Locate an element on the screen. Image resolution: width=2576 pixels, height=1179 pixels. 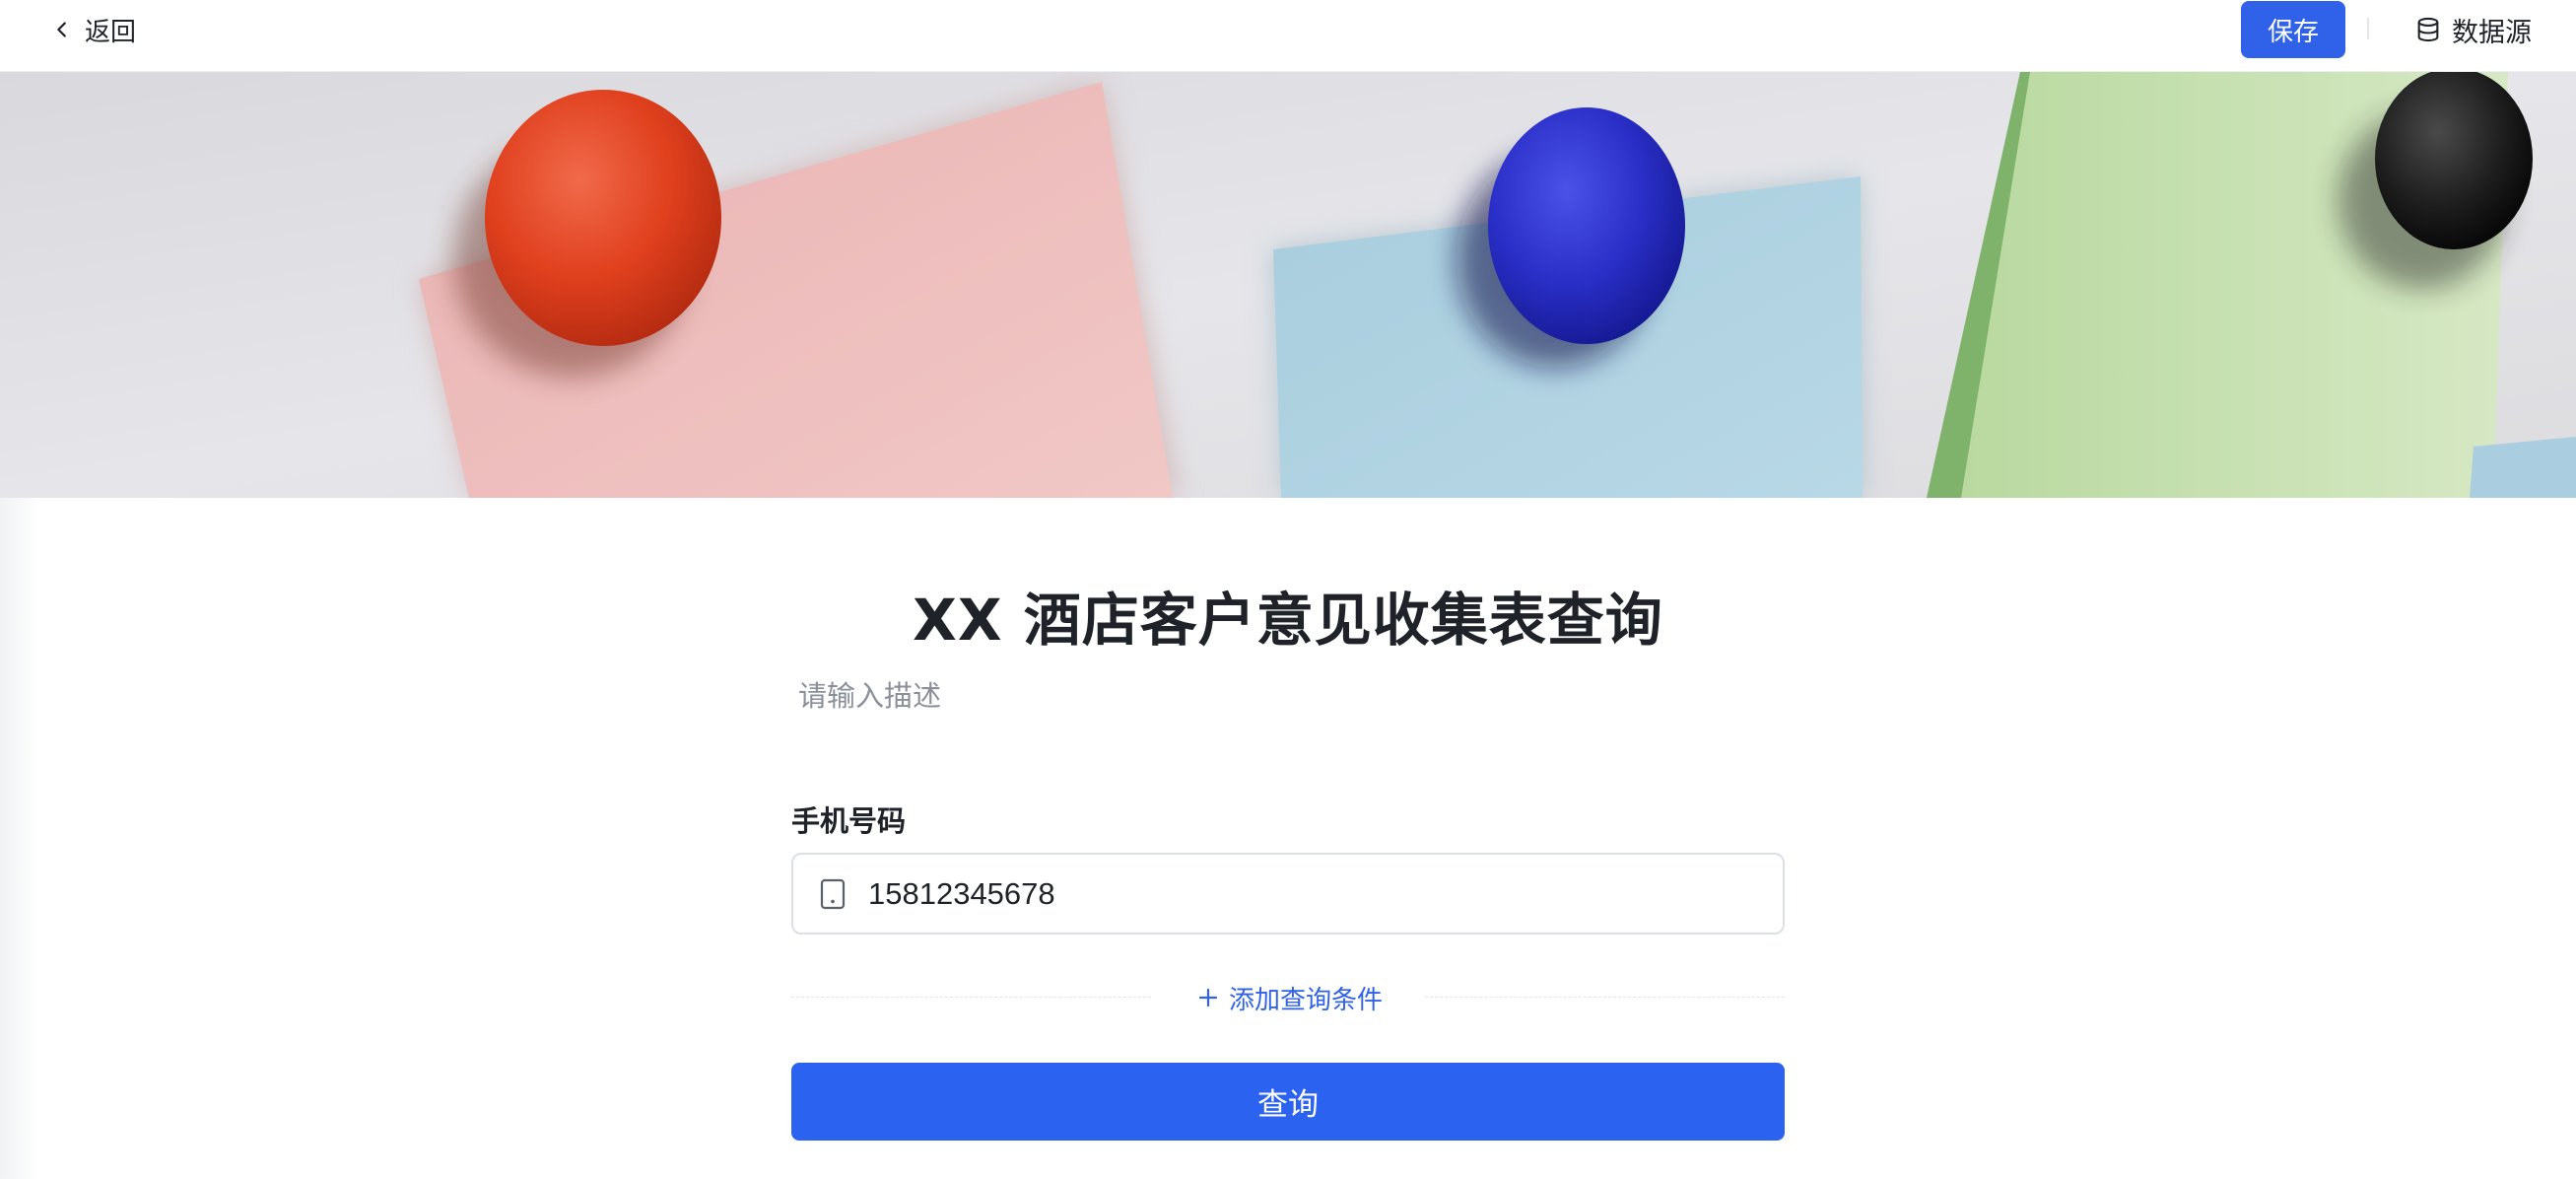
phone-input: 15812345678 is located at coordinates (1288, 894).